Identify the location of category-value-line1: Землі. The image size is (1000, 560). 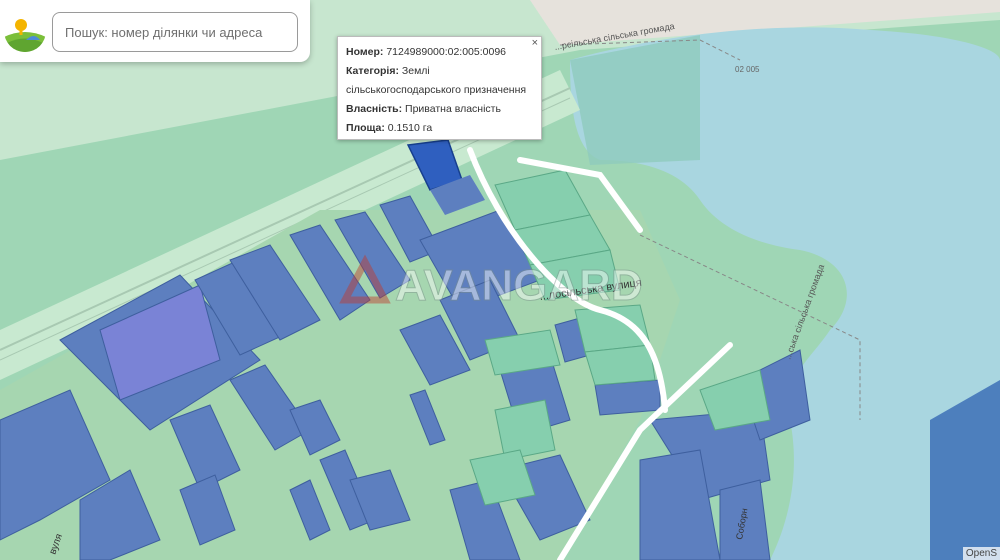
(415, 71).